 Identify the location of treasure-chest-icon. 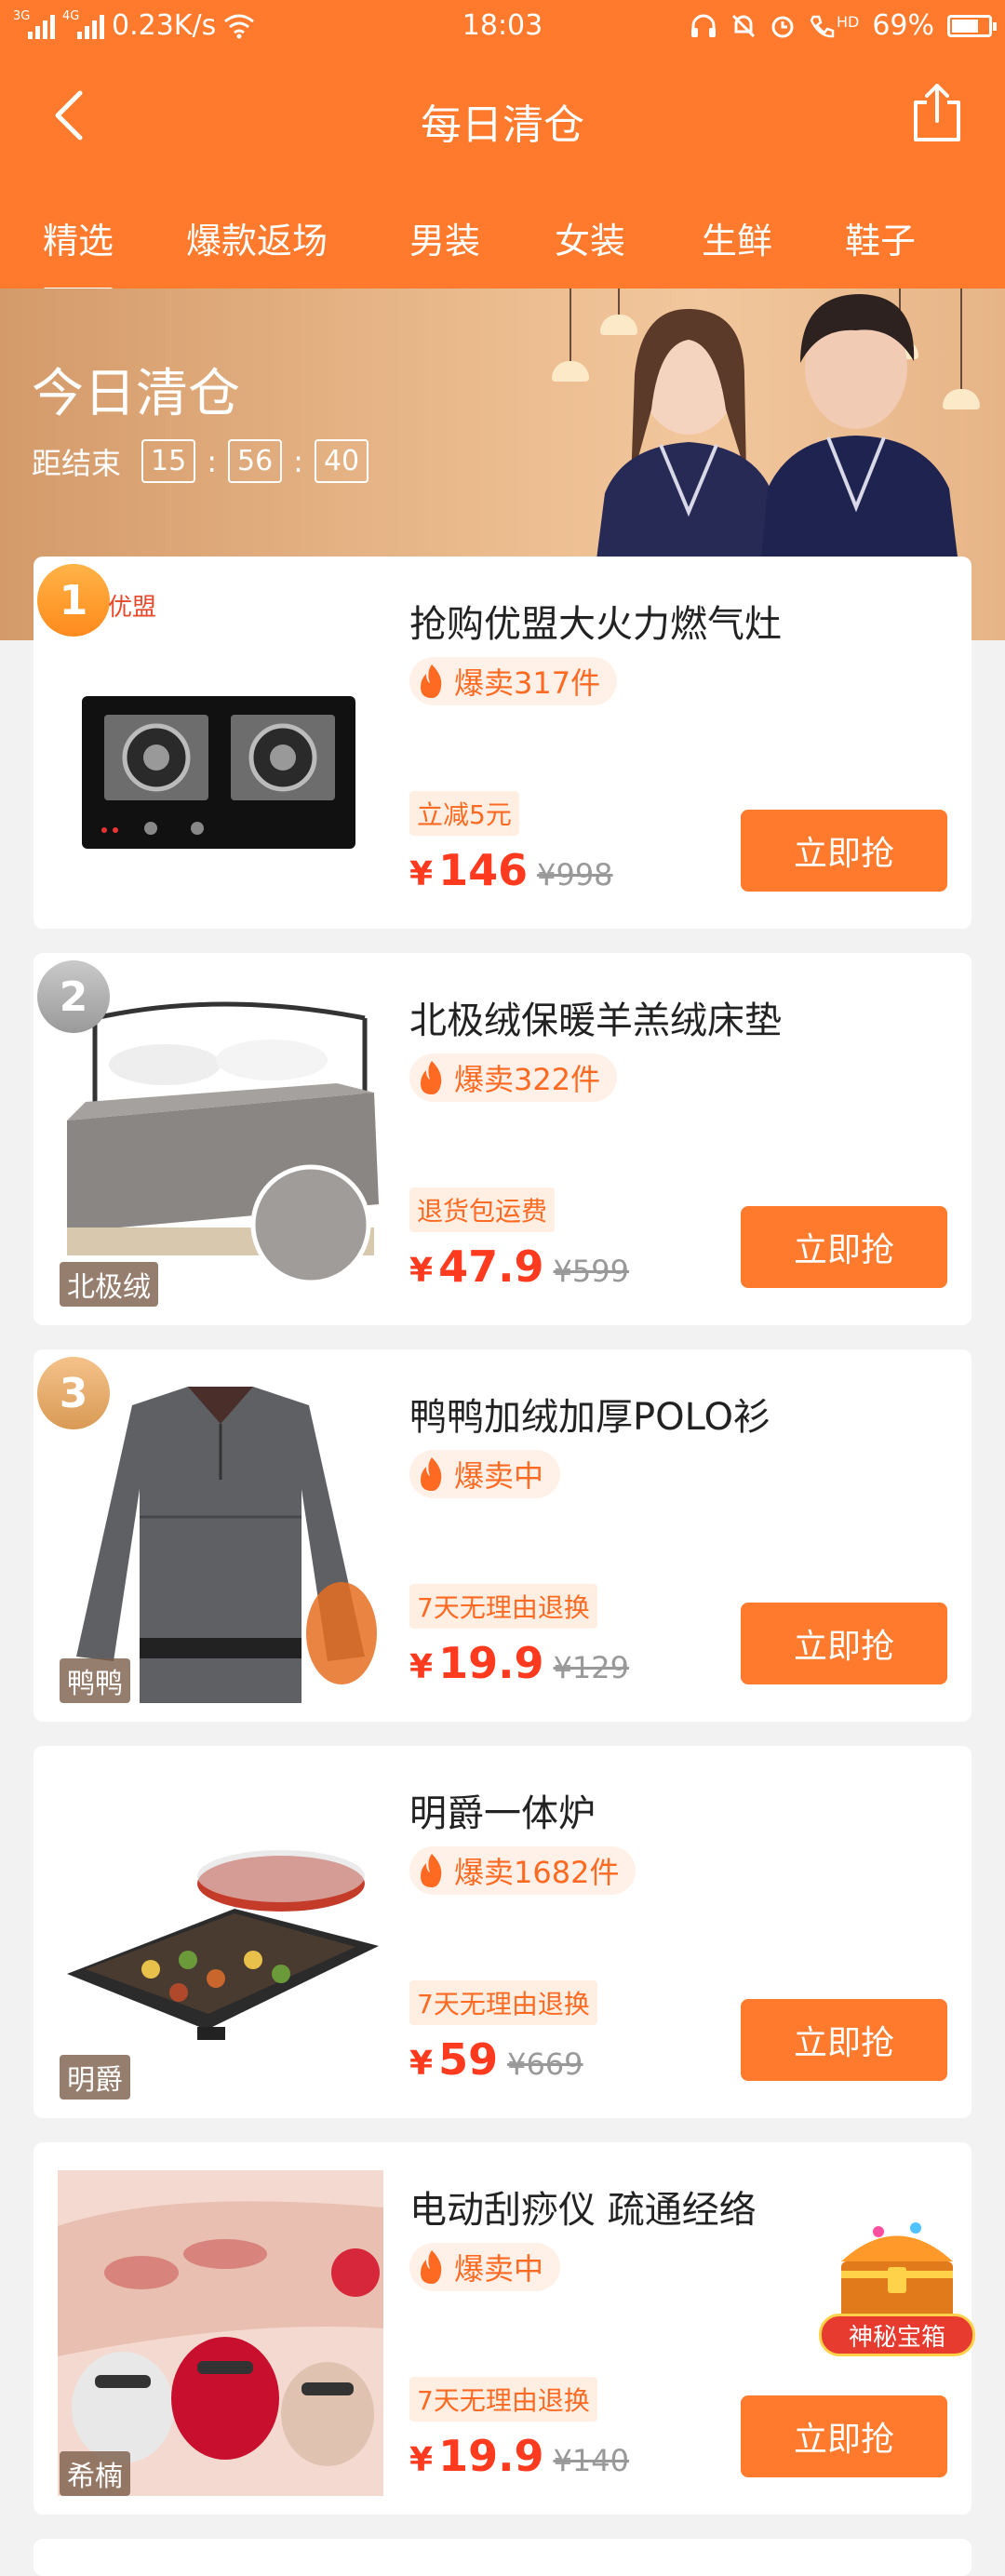
(897, 2270).